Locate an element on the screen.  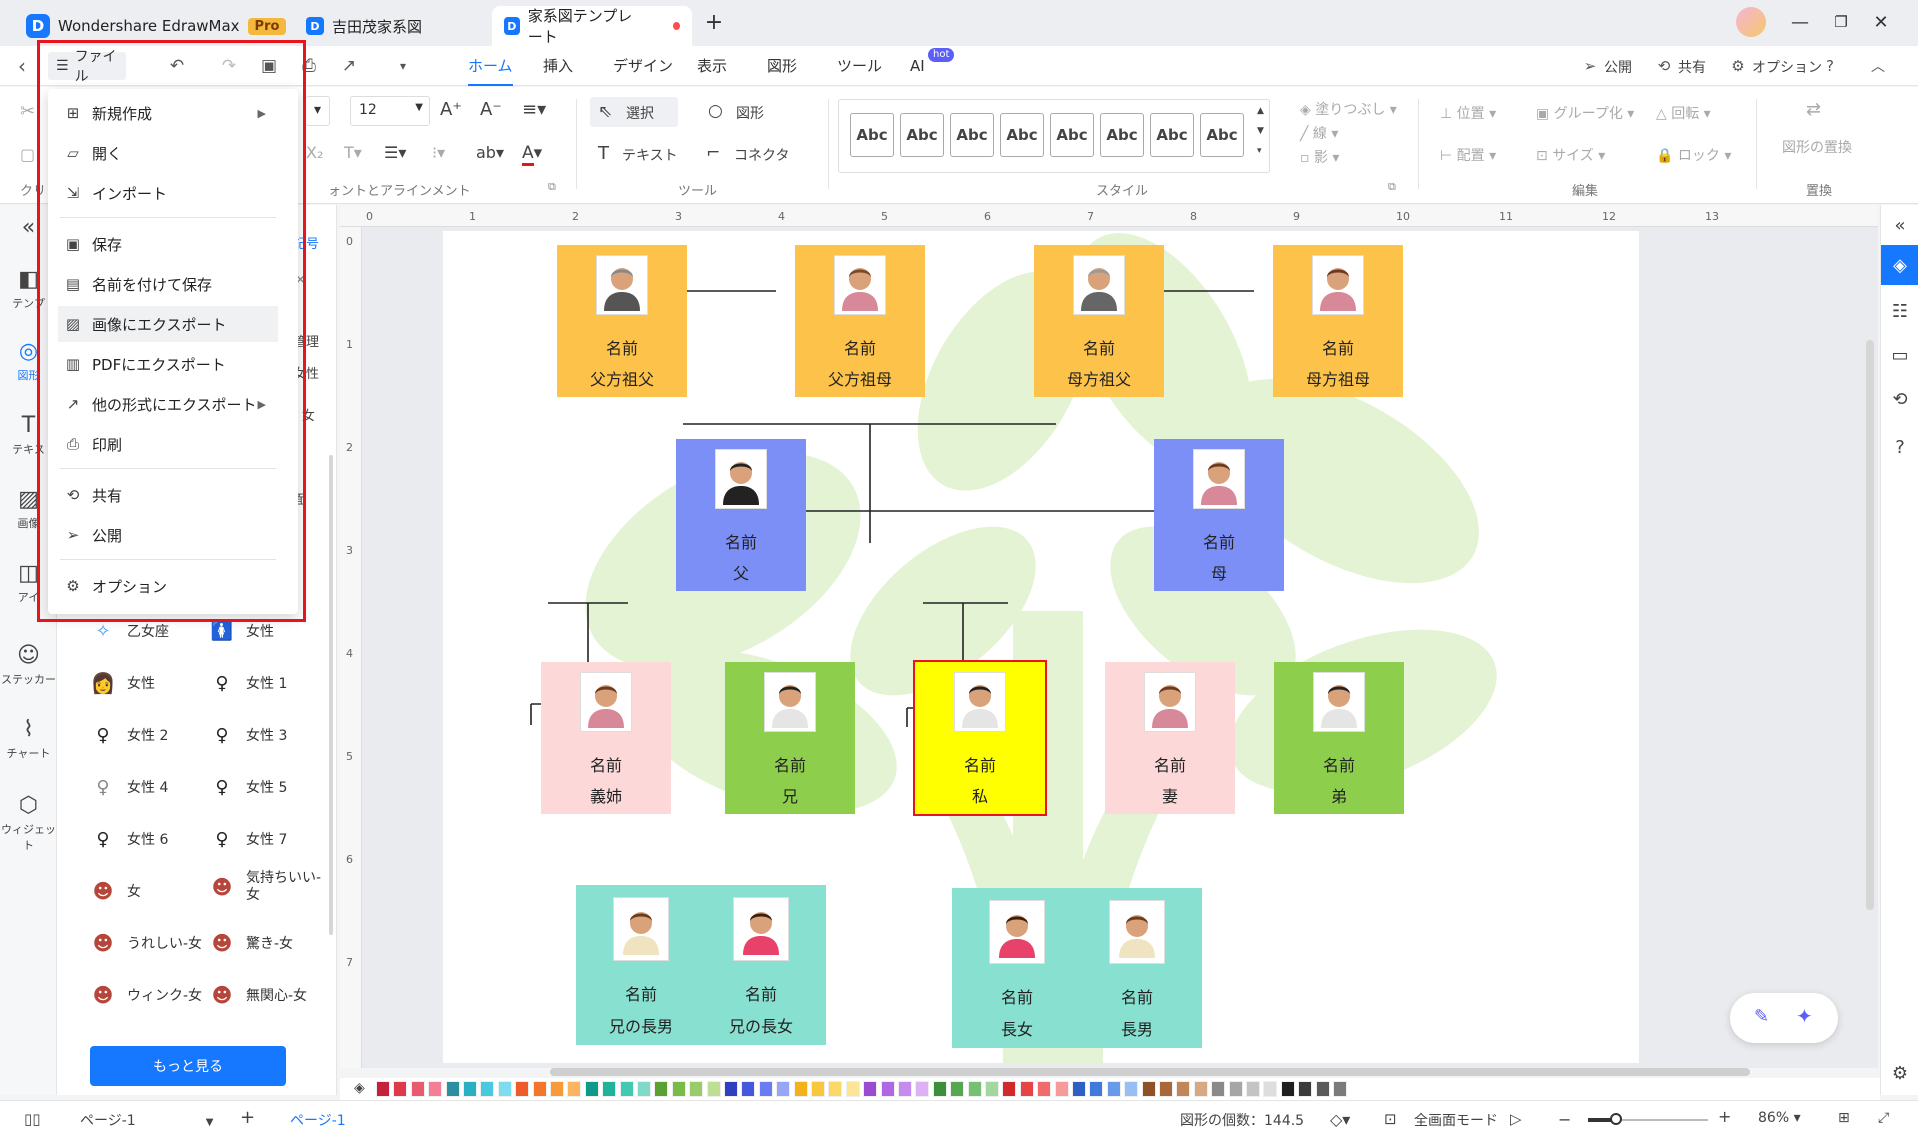
restore-icon: ❐ is located at coordinates (1841, 22).